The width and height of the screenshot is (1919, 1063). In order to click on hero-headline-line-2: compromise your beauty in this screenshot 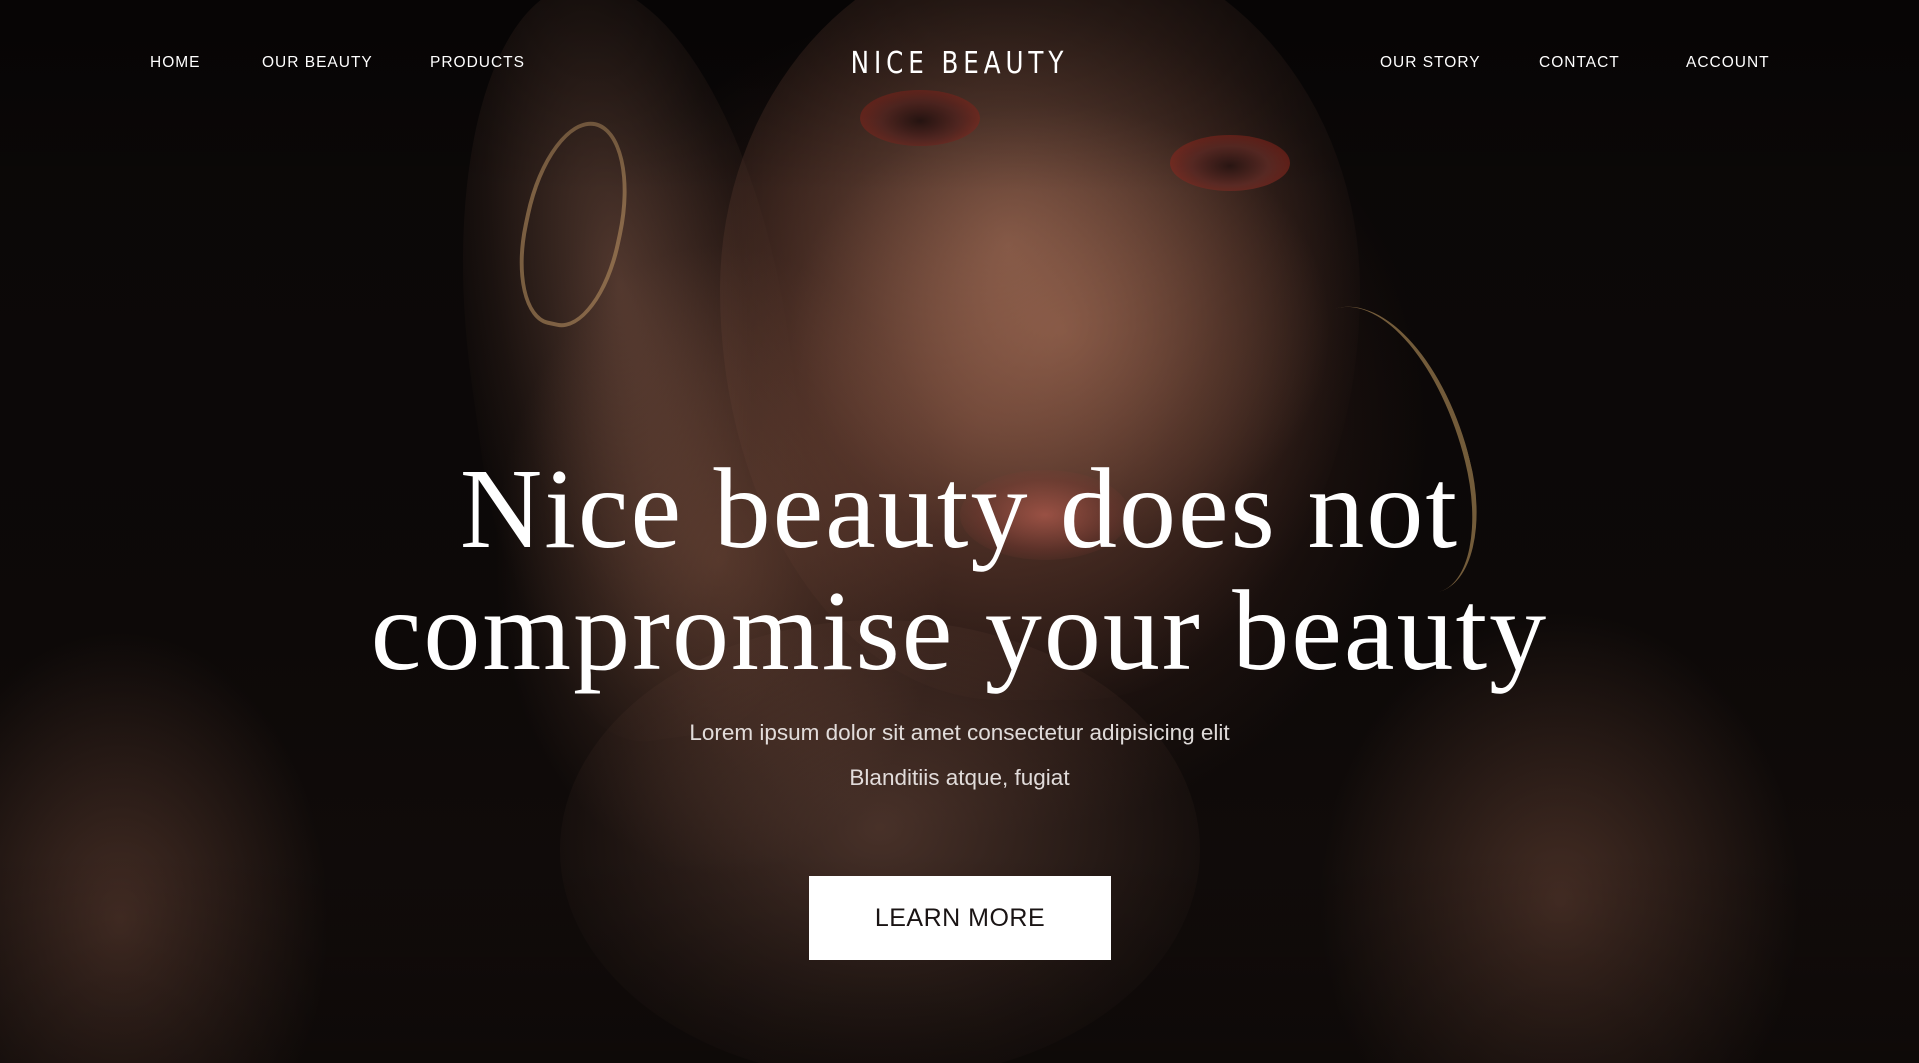, I will do `click(959, 630)`.